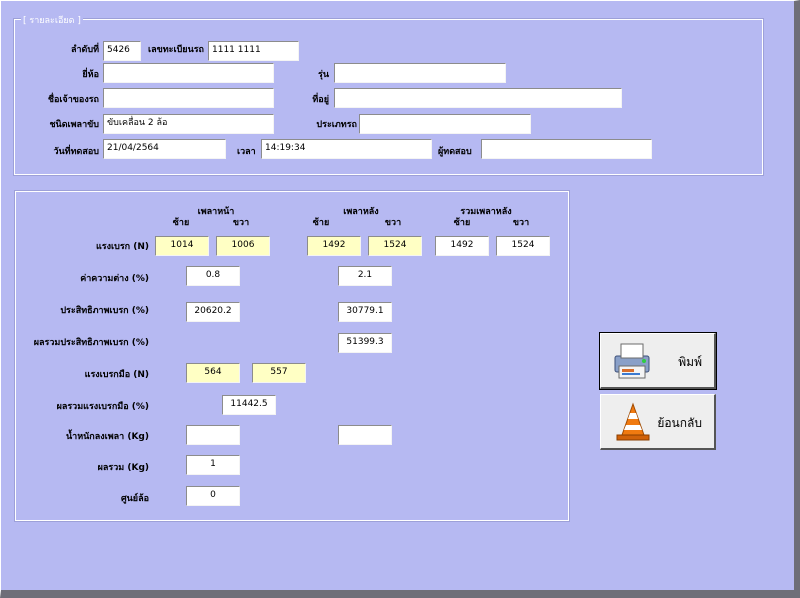 The image size is (800, 598). I want to click on total-left-header: ซ้าย, so click(462, 223).